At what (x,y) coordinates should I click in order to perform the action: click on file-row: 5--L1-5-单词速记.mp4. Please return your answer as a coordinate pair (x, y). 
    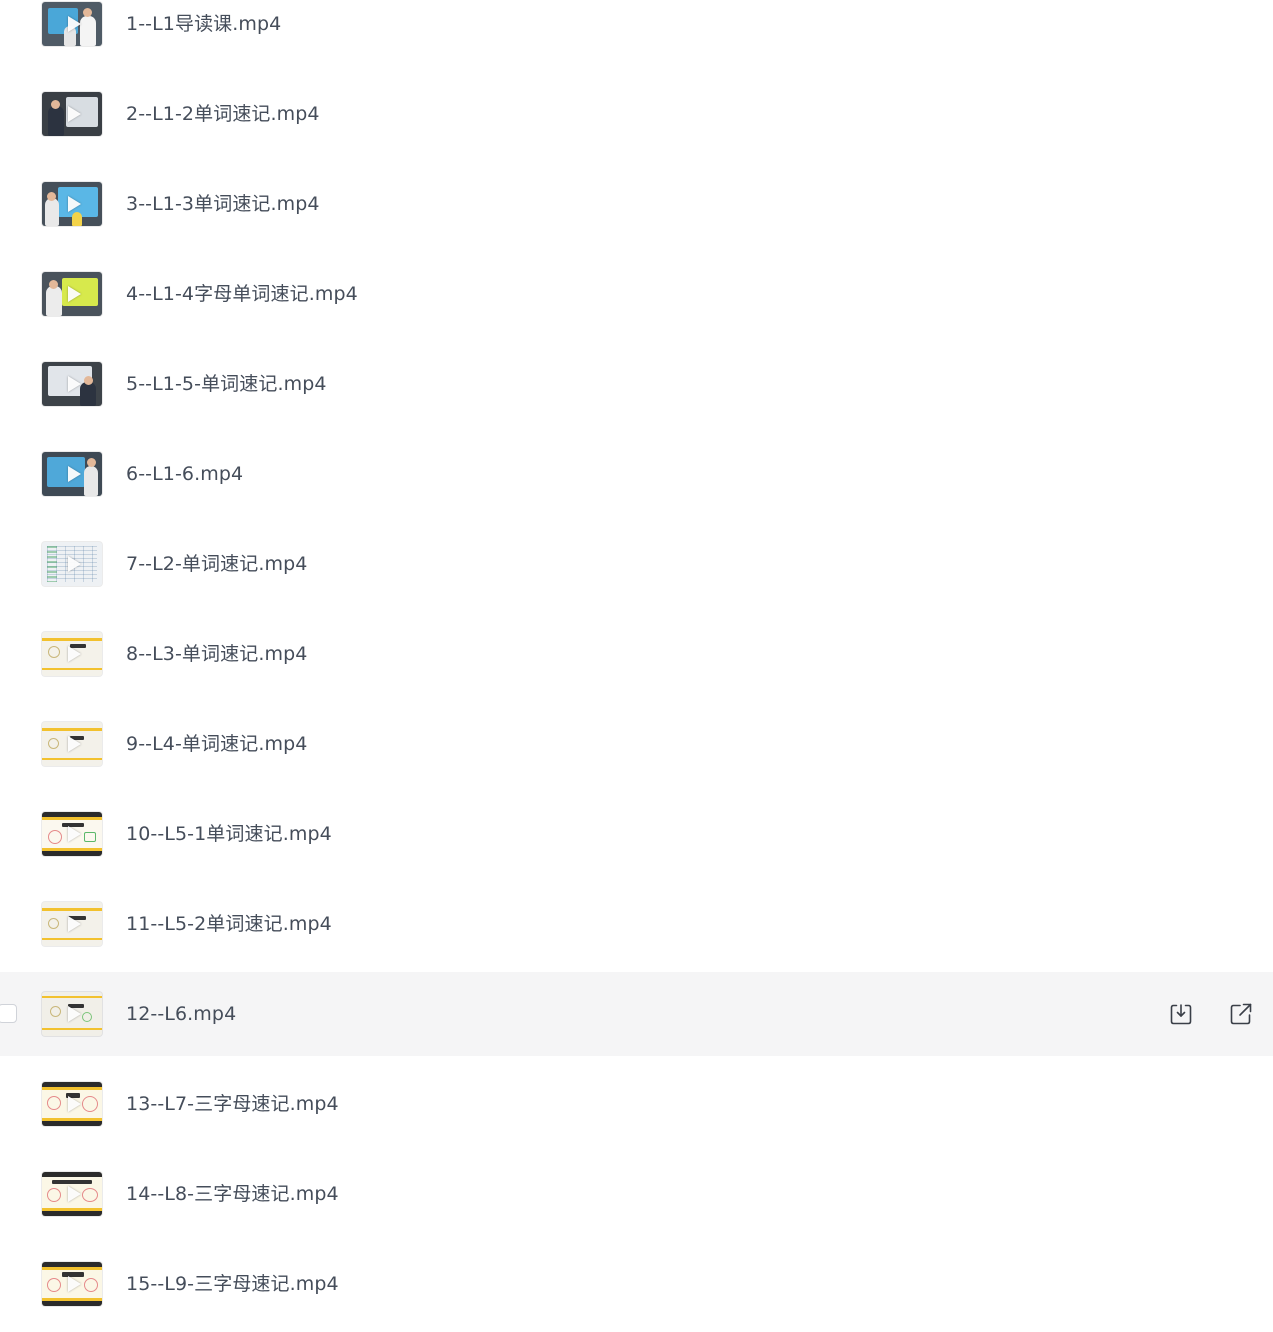
    Looking at the image, I should click on (636, 384).